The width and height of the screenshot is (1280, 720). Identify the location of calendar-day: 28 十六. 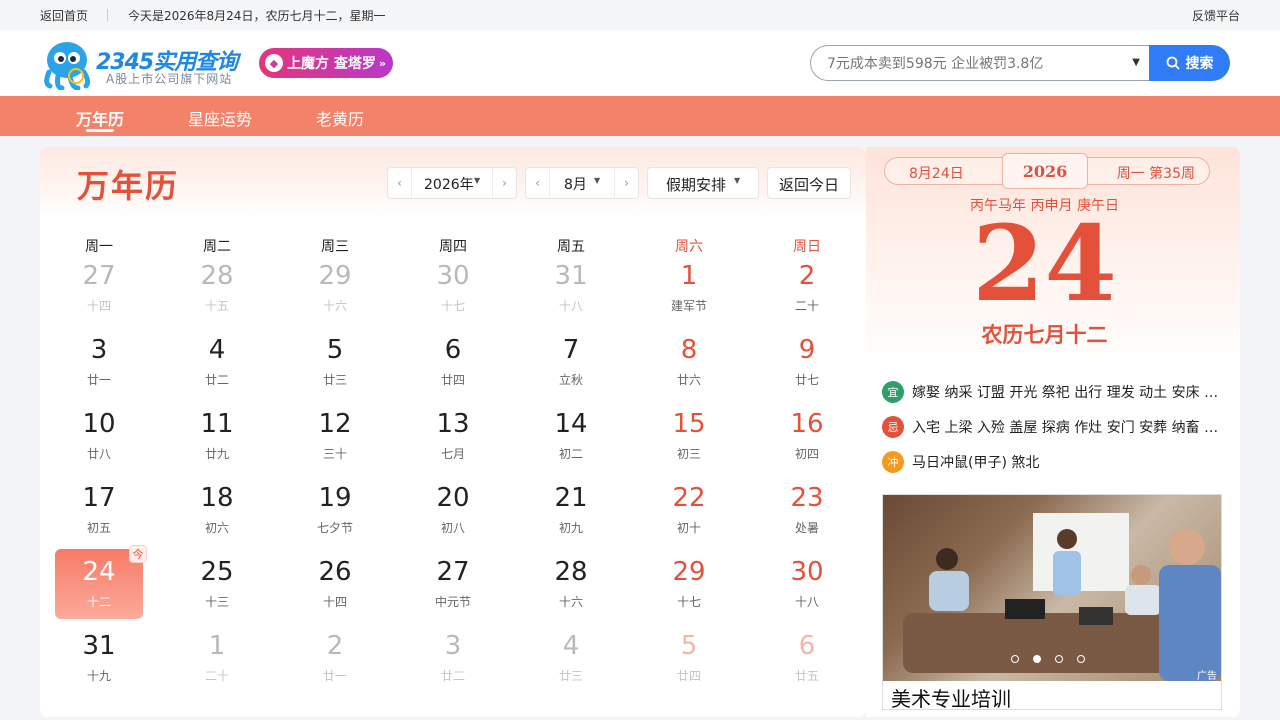
(571, 584).